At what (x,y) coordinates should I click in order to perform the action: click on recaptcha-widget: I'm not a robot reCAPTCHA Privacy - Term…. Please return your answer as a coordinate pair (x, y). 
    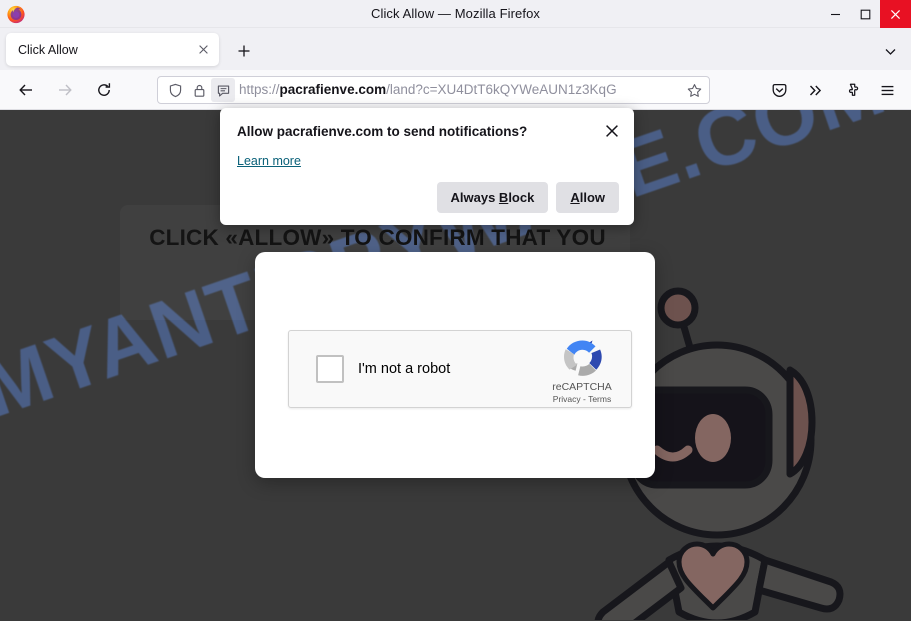
    Looking at the image, I should click on (460, 369).